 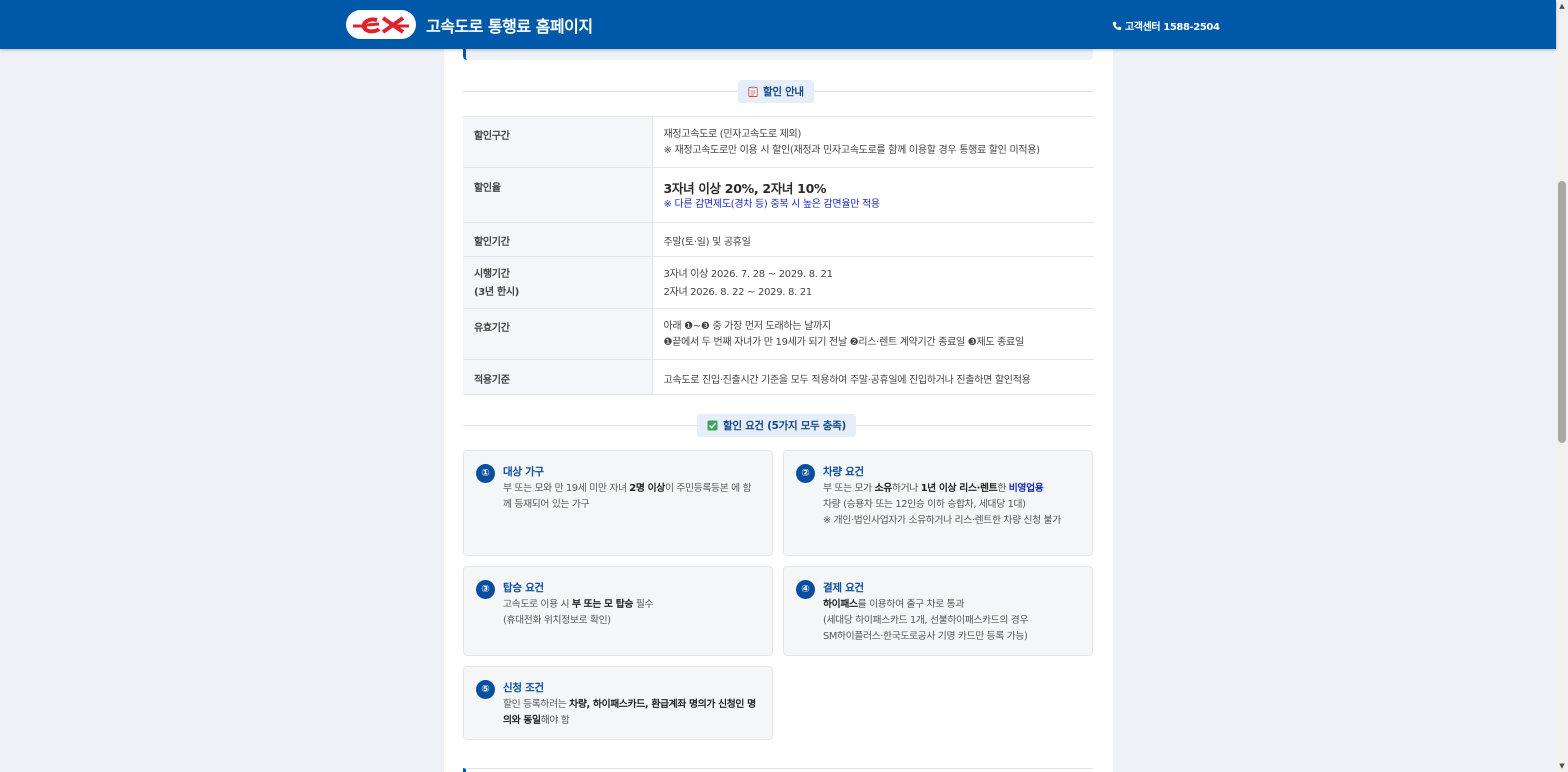 I want to click on text-segment: 할인 등록하려는, so click(x=536, y=704).